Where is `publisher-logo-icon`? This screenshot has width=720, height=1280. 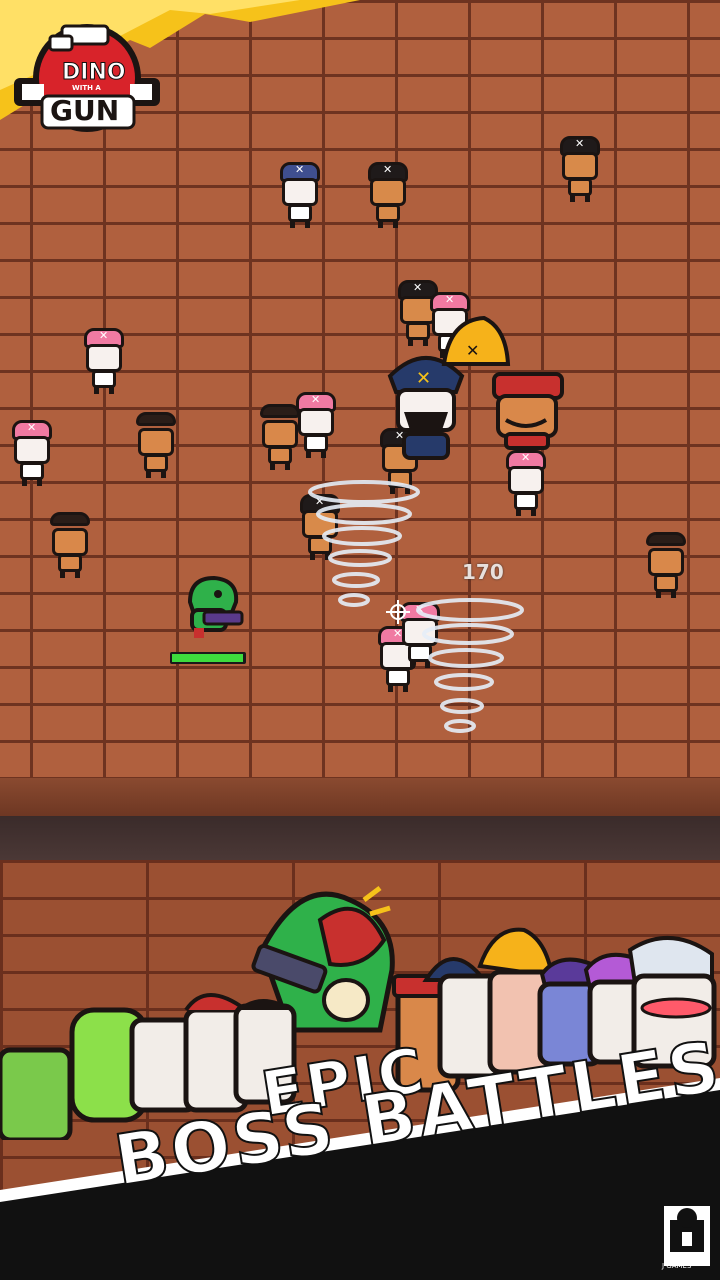
publisher-logo-icon is located at coordinates (687, 1236).